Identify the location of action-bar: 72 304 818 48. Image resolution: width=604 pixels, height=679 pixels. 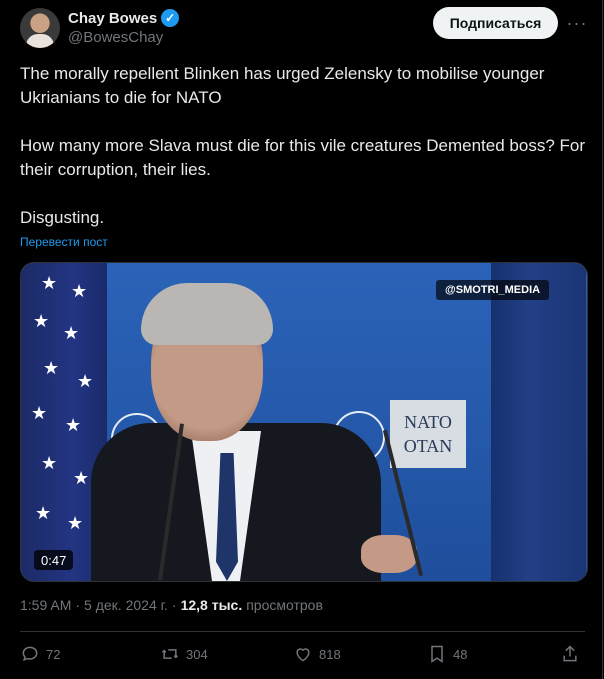
(302, 656).